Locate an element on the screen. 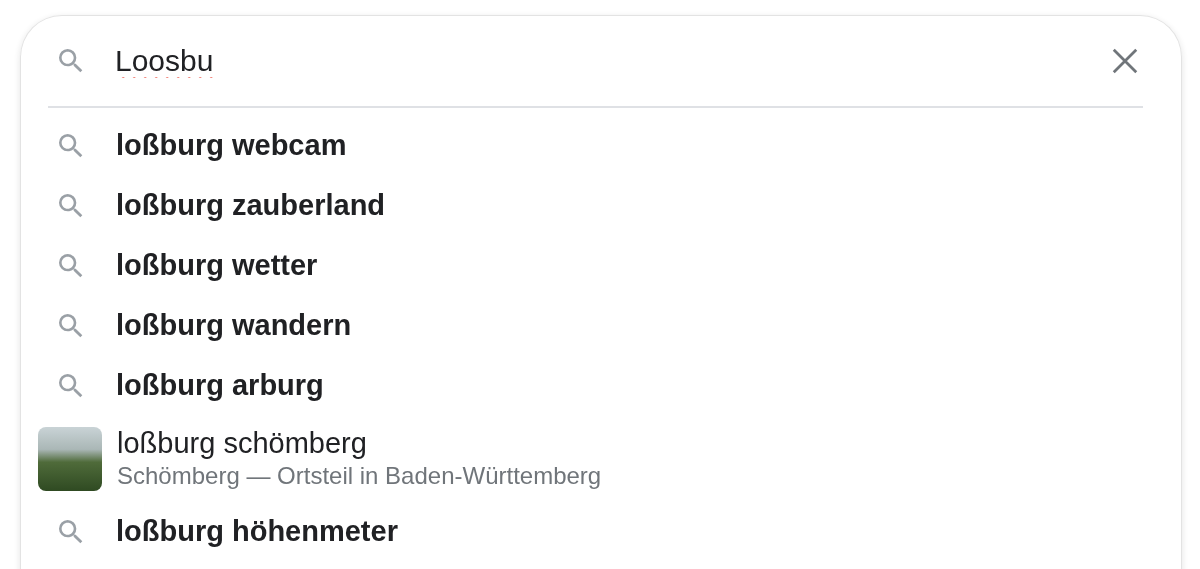 This screenshot has width=1200, height=569. suggestion-item: loßburg höhenmeter is located at coordinates (257, 531).